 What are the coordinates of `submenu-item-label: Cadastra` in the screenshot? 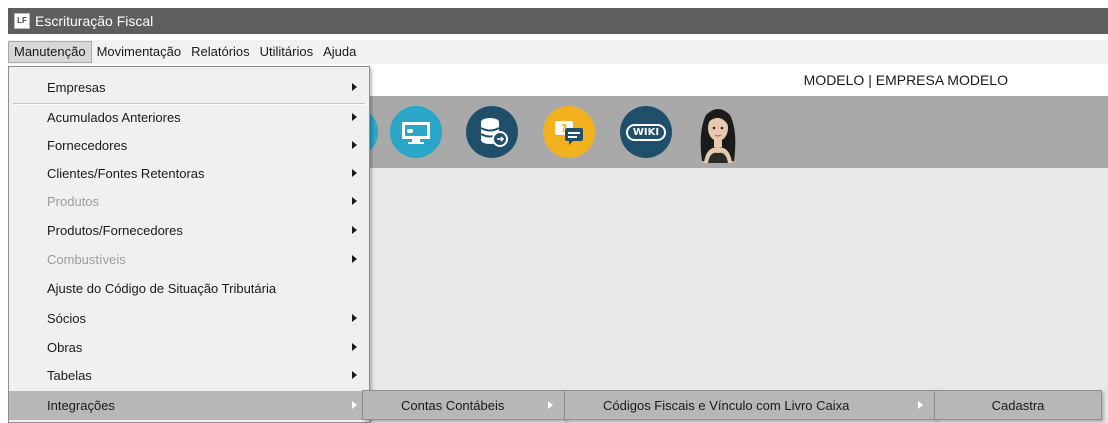 It's located at (1018, 405).